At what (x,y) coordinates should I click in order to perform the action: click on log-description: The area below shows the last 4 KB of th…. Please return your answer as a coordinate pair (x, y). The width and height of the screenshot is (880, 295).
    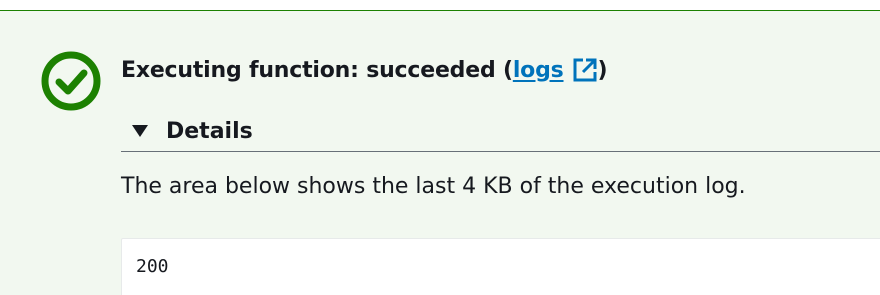
    Looking at the image, I should click on (433, 186).